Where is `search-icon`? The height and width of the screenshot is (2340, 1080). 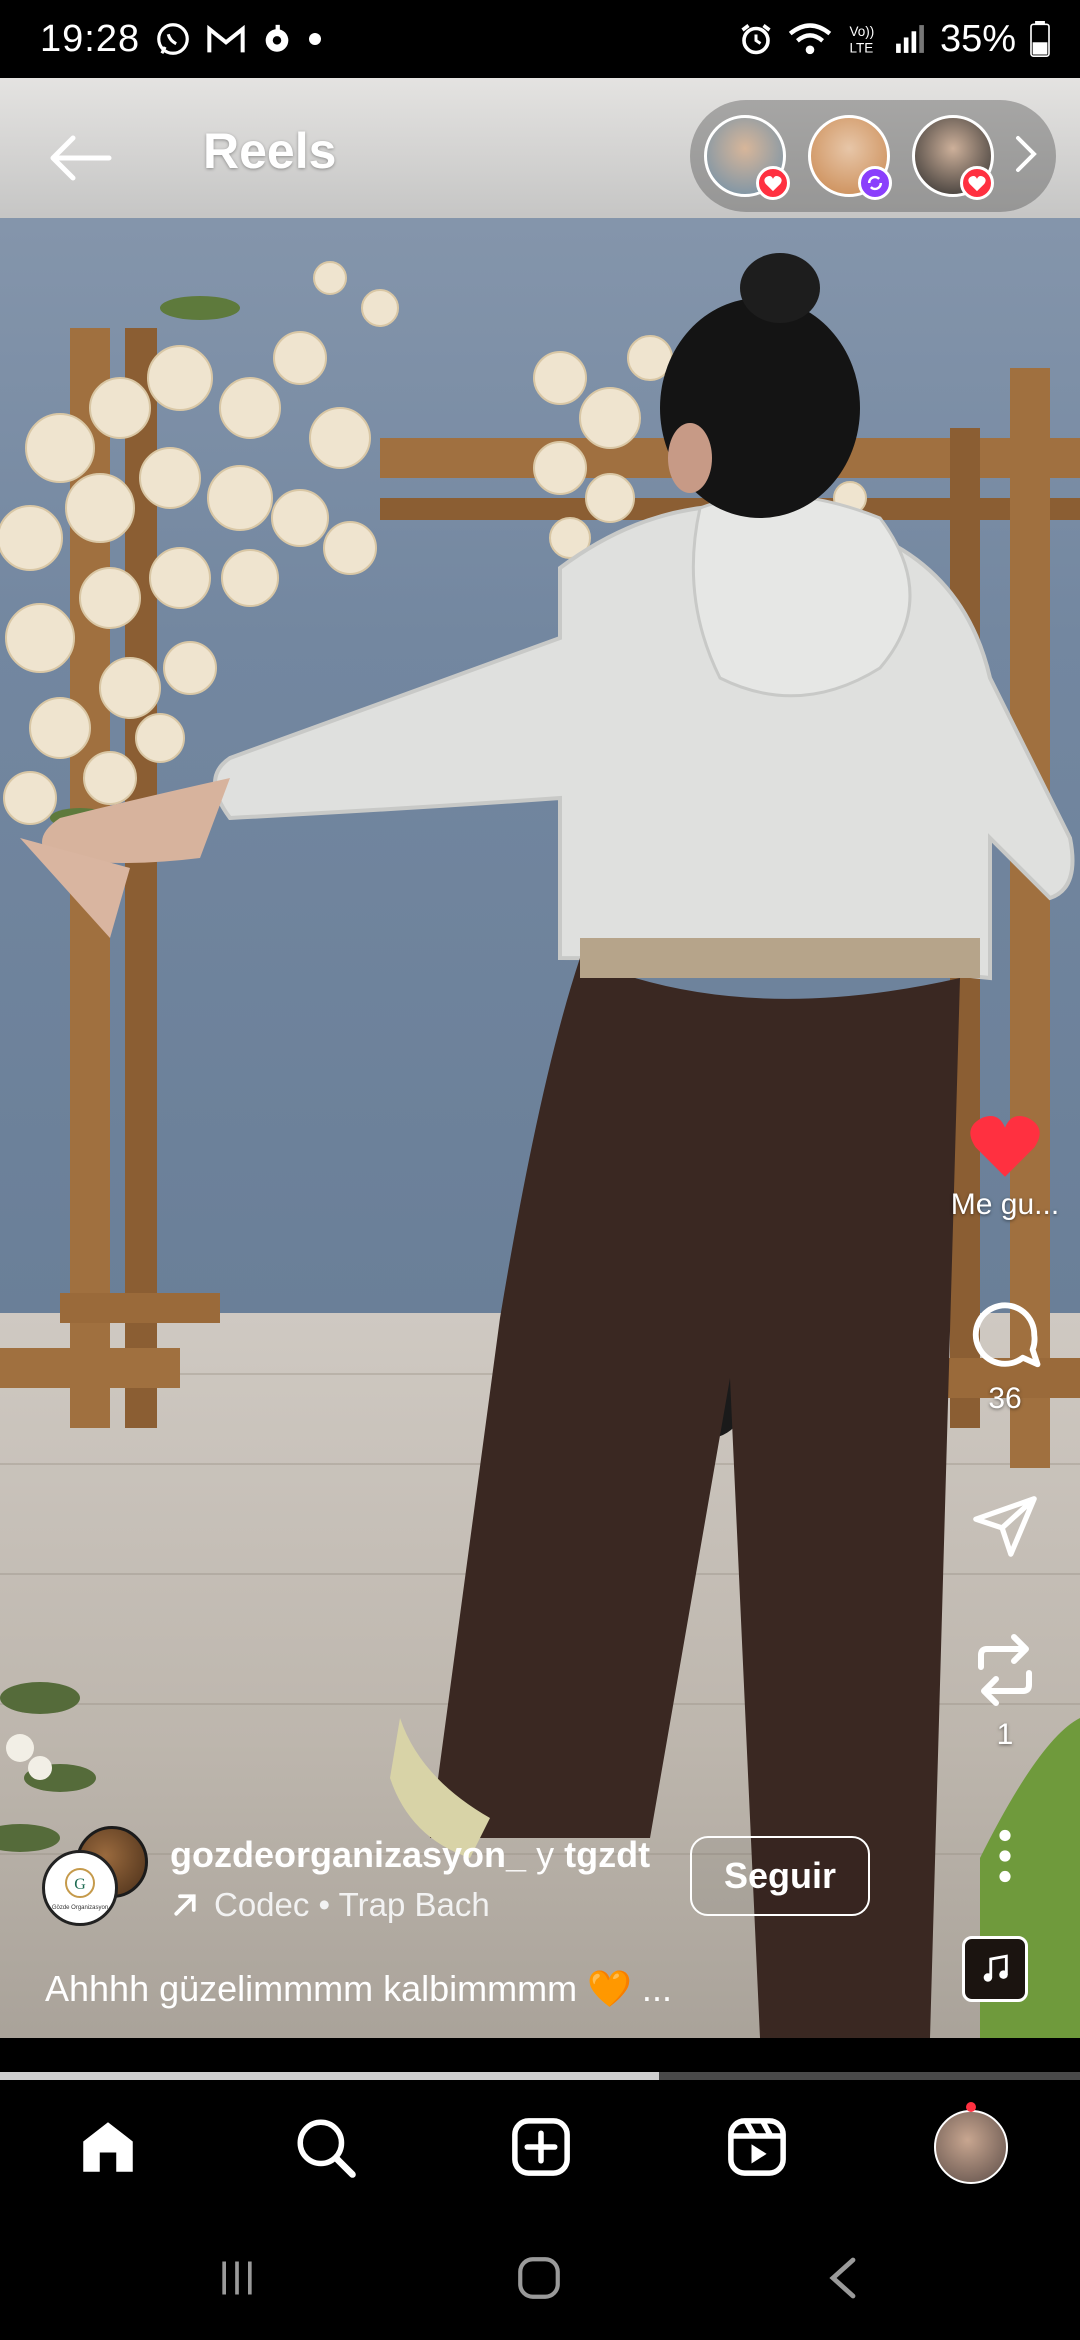 search-icon is located at coordinates (326, 2148).